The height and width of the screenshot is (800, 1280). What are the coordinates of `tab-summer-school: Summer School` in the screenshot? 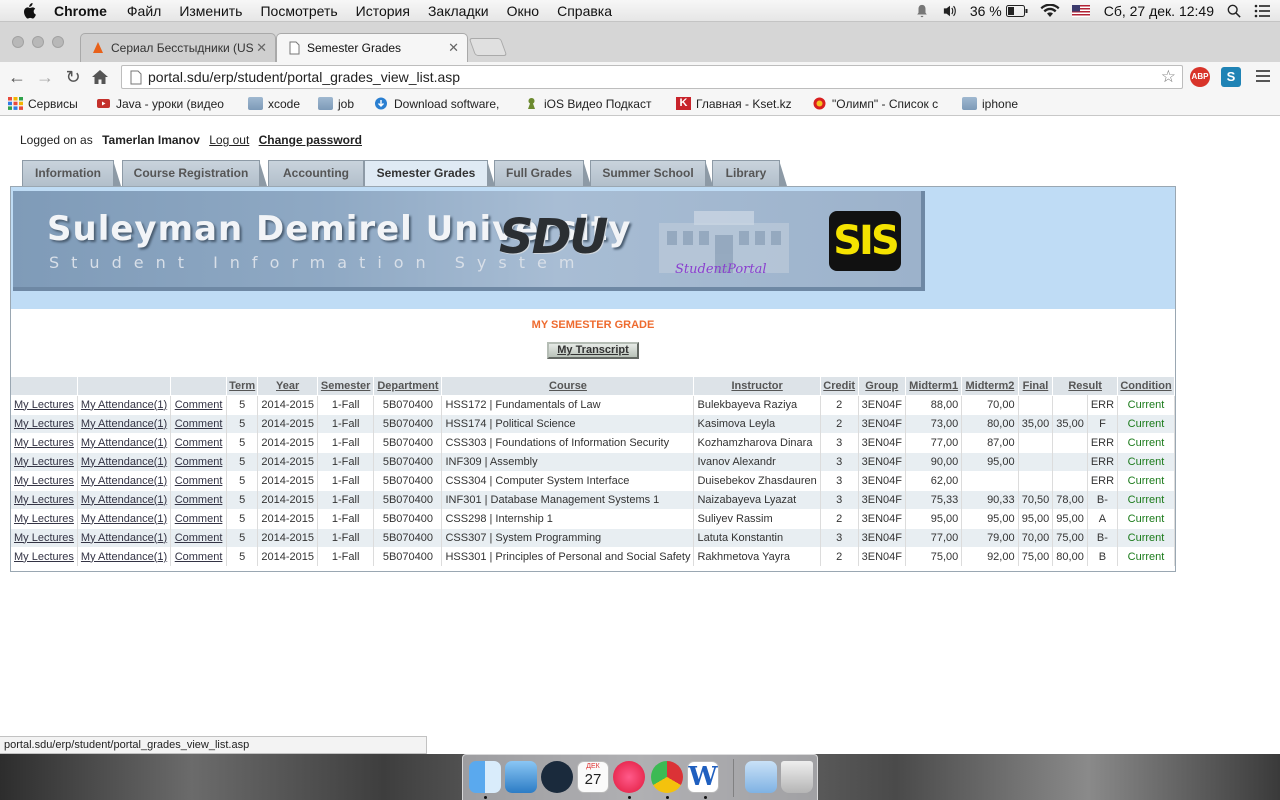 It's located at (651, 173).